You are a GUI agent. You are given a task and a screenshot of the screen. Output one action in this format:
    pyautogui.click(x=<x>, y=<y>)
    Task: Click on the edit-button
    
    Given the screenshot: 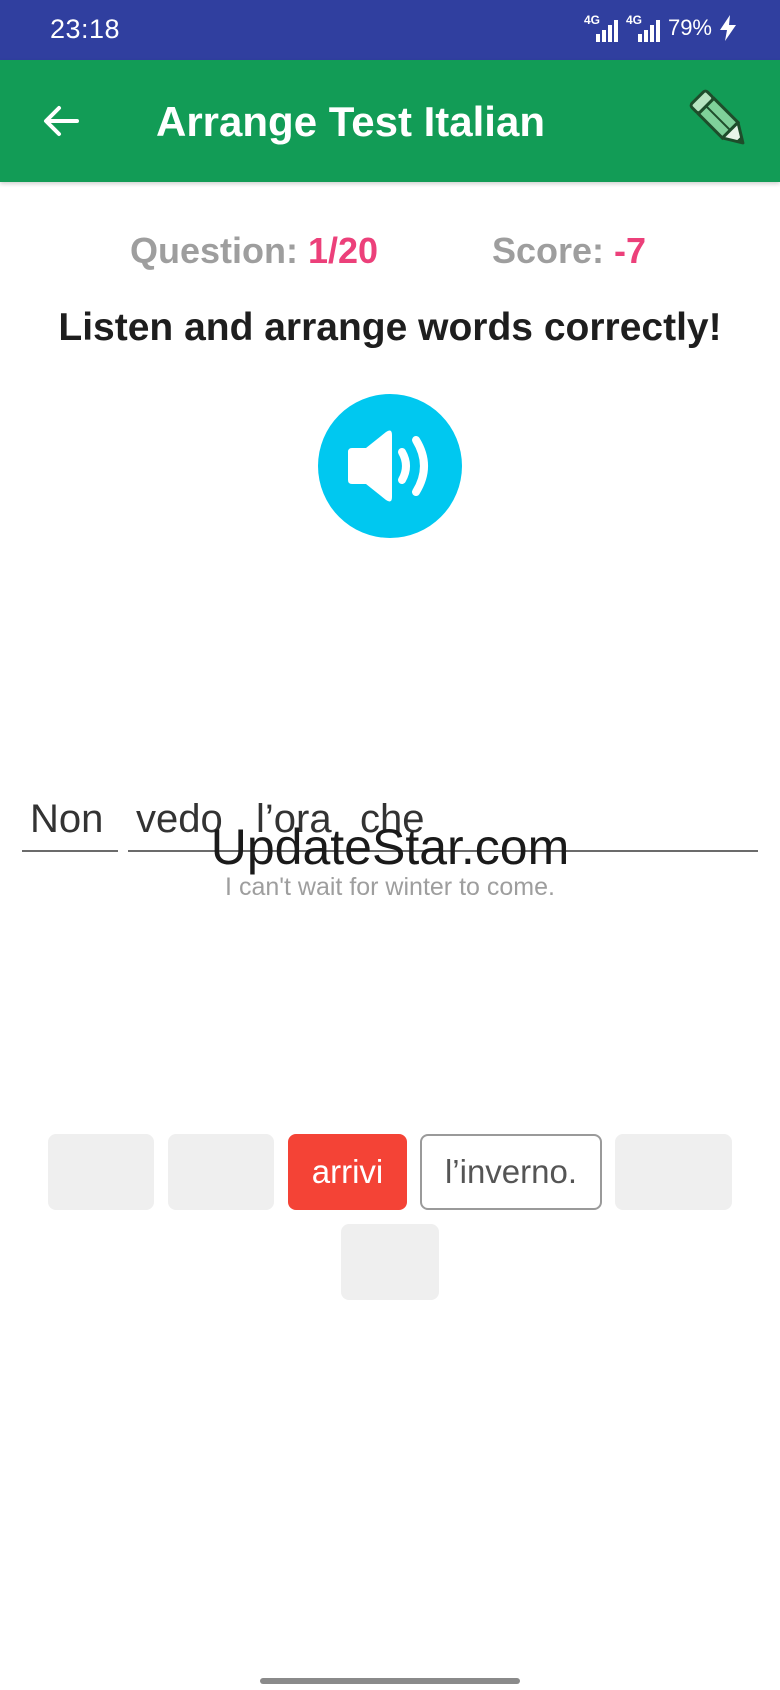 What is the action you would take?
    pyautogui.click(x=721, y=121)
    